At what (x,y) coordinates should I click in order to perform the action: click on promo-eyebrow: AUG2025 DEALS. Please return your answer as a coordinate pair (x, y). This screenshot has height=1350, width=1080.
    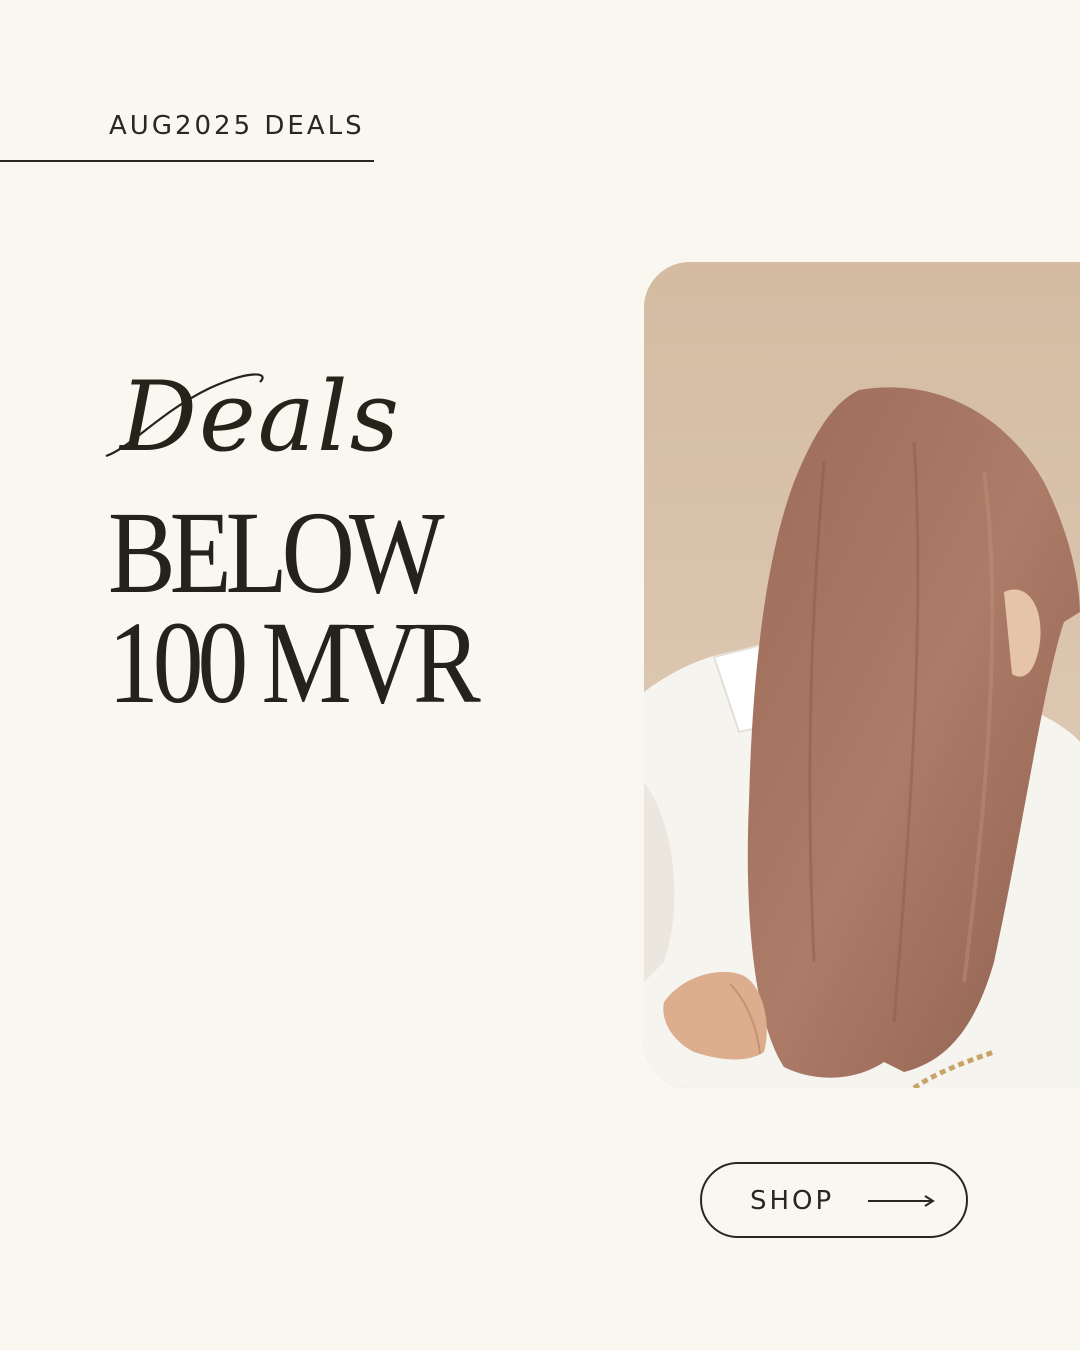
    Looking at the image, I should click on (237, 126).